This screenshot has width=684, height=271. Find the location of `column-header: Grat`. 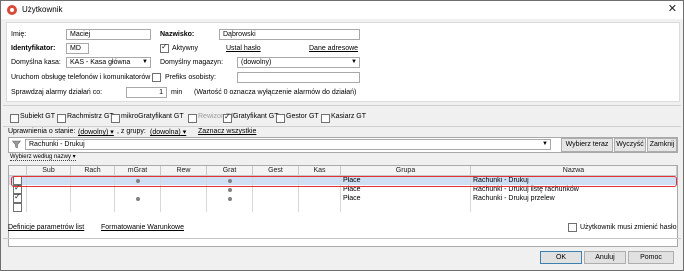

column-header: Grat is located at coordinates (230, 170).